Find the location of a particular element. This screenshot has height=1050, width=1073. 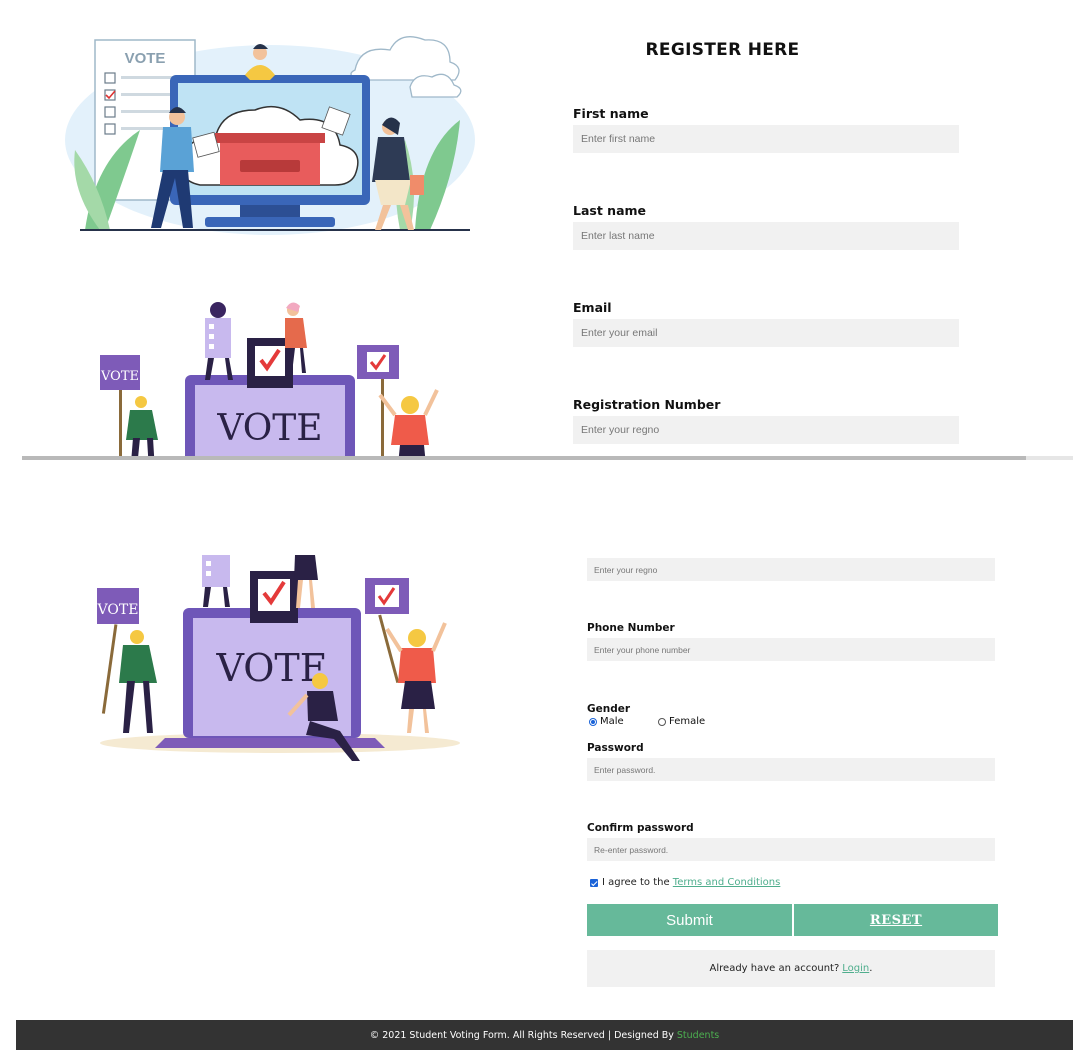

laptop-voting-illustration: VOTE VOTE is located at coordinates (278, 658).